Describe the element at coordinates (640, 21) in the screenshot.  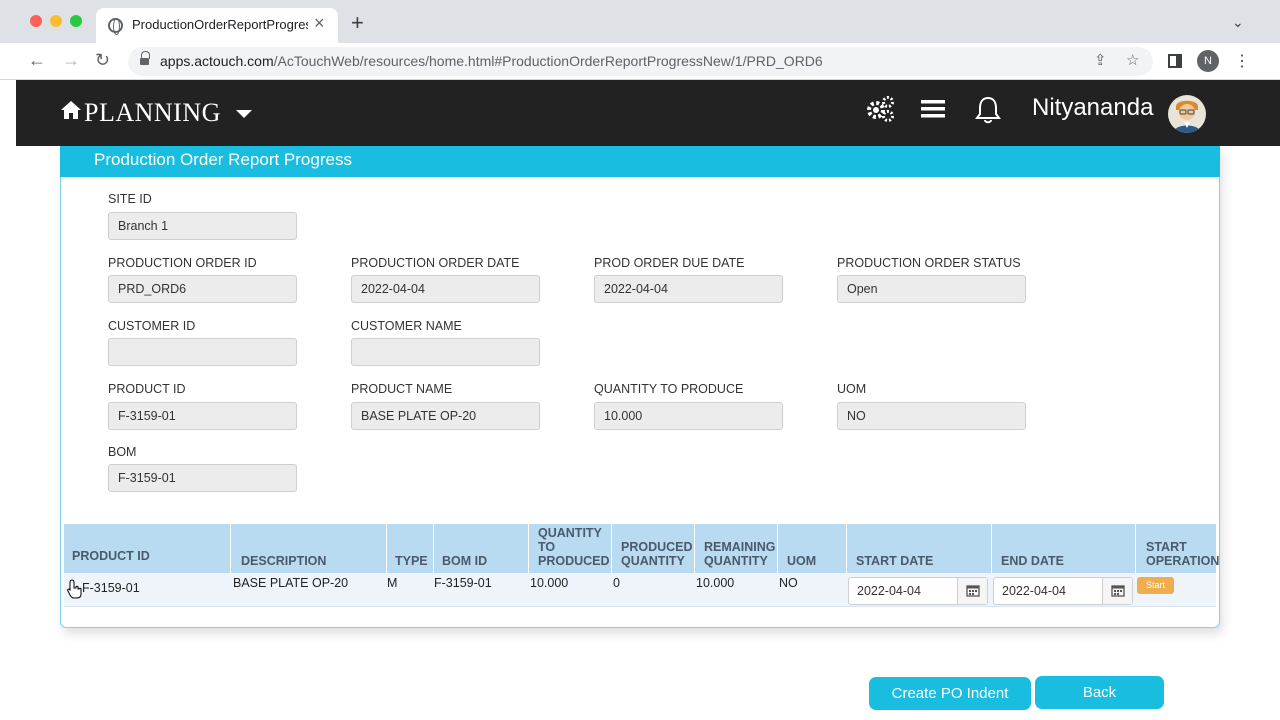
I see `browser-tab-bar: ProductionOrderReportProgress × + ⌄` at that location.